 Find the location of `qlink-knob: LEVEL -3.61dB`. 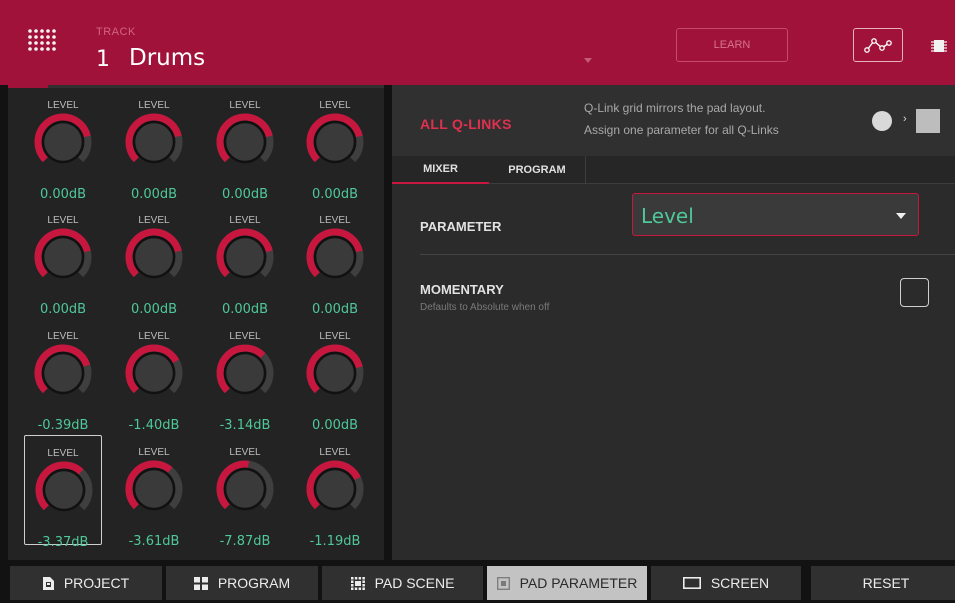

qlink-knob: LEVEL -3.61dB is located at coordinates (154, 492).